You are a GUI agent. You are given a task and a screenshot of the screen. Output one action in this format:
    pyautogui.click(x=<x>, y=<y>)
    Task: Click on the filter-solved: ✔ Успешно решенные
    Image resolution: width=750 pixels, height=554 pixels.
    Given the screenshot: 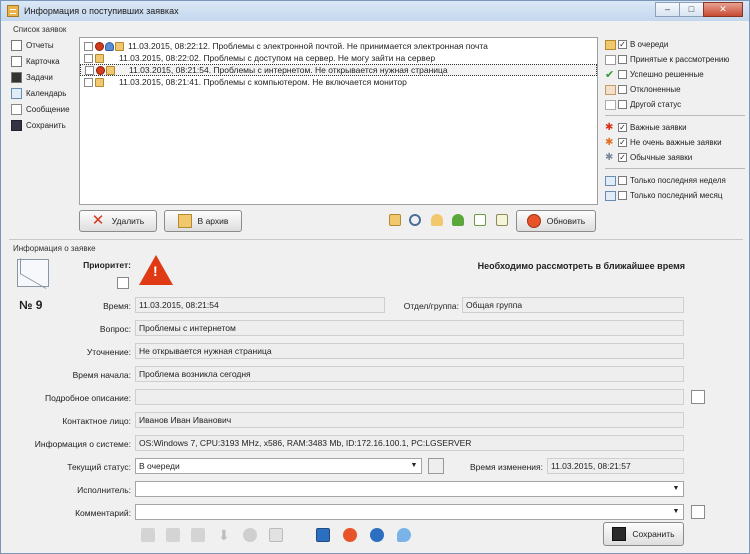 What is the action you would take?
    pyautogui.click(x=675, y=74)
    